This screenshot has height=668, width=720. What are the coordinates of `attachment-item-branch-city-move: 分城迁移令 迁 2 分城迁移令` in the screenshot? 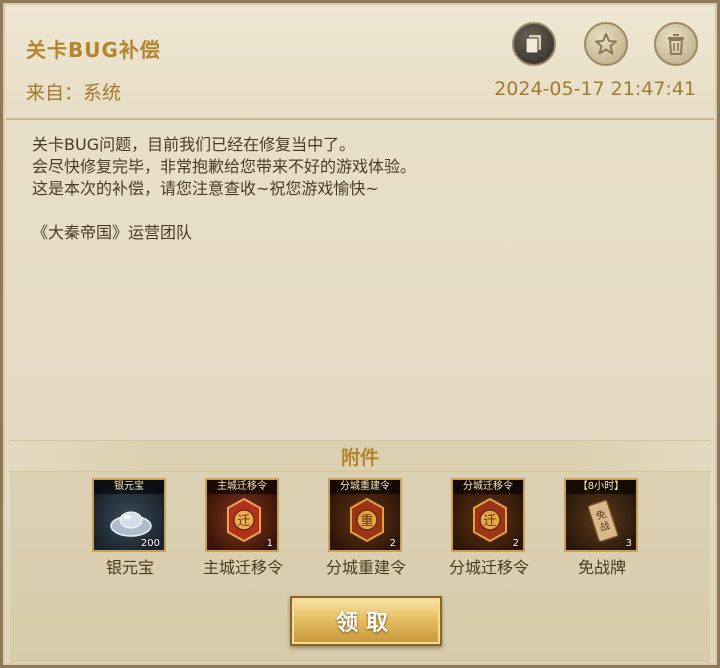 It's located at (489, 528).